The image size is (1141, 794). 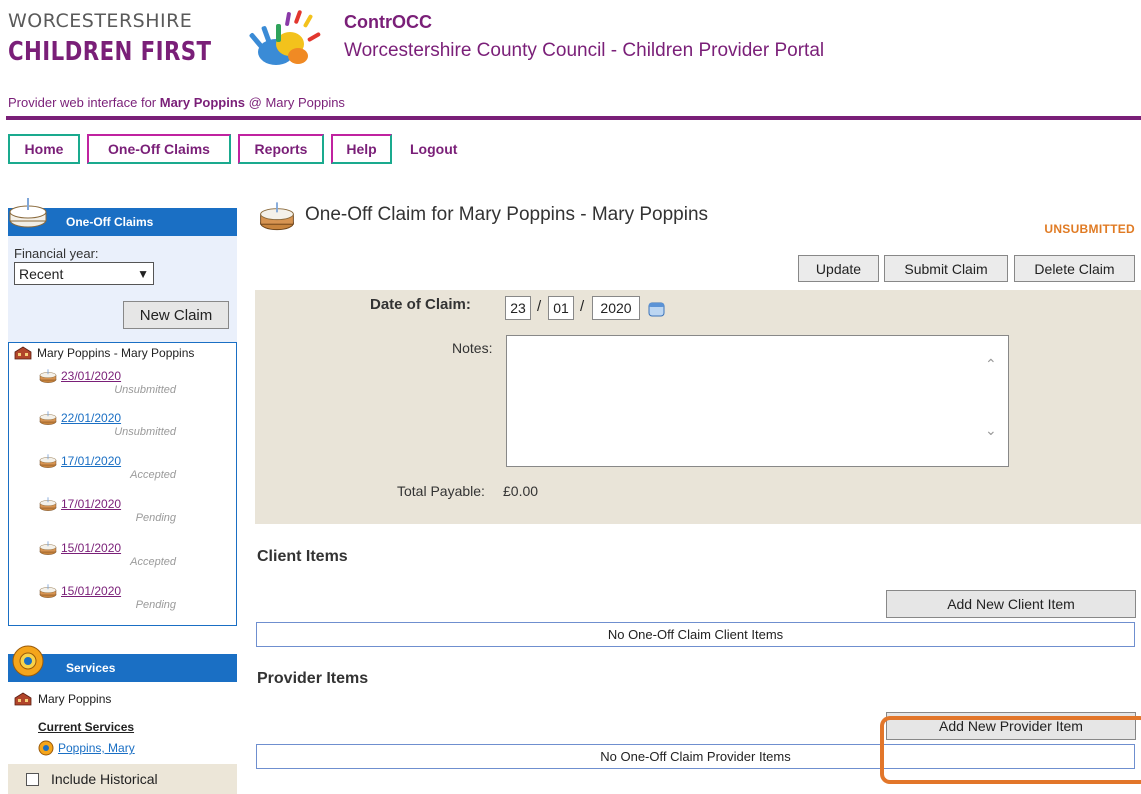 I want to click on claims-tree-root: Mary Poppins - Mary Poppins, so click(x=104, y=353).